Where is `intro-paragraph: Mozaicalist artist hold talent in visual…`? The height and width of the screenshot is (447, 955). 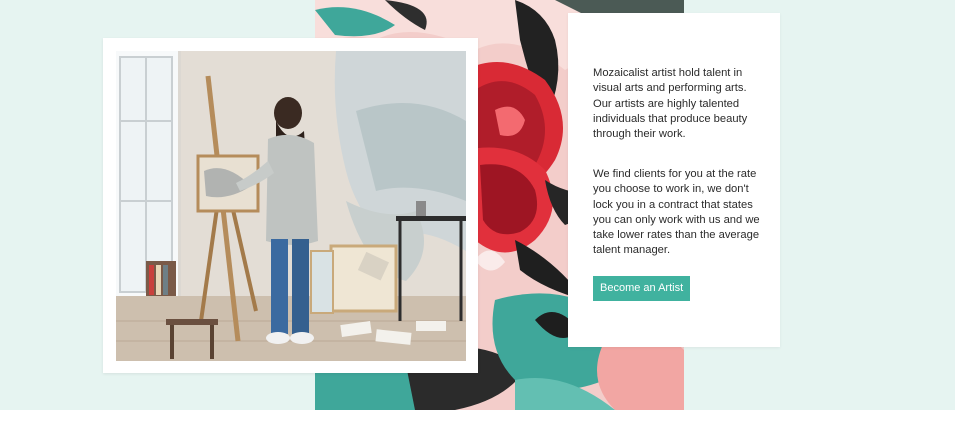 intro-paragraph: Mozaicalist artist hold talent in visual… is located at coordinates (670, 104).